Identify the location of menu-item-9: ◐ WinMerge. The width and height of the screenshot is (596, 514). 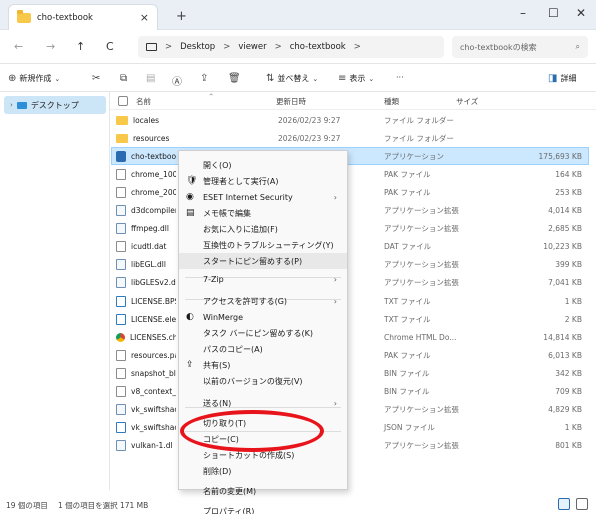
(263, 317).